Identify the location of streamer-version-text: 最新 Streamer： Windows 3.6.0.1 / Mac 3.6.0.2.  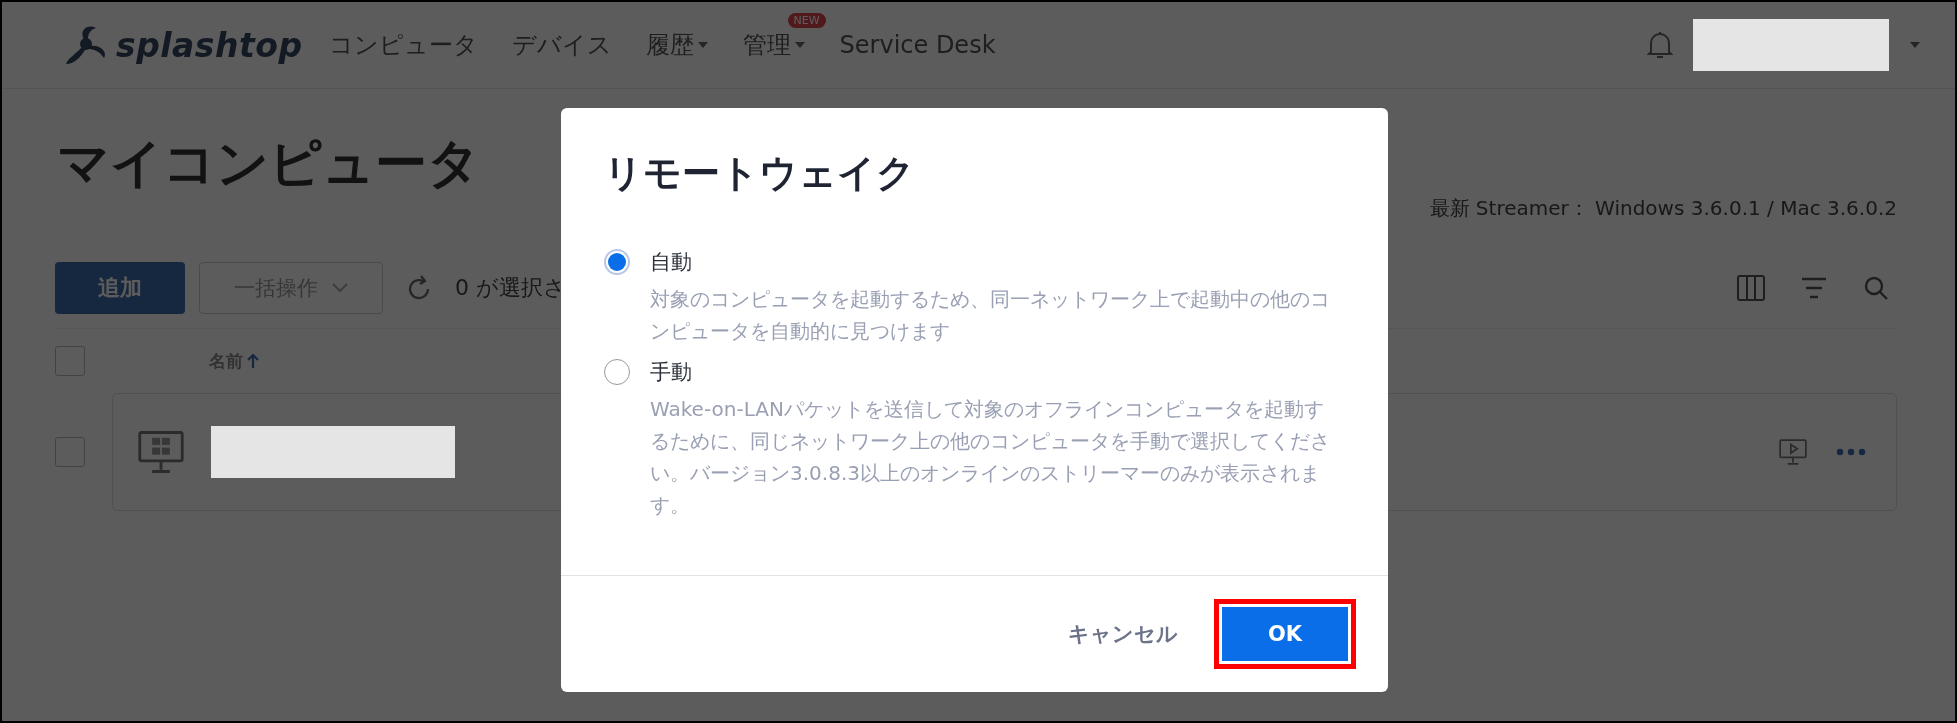
(1663, 208).